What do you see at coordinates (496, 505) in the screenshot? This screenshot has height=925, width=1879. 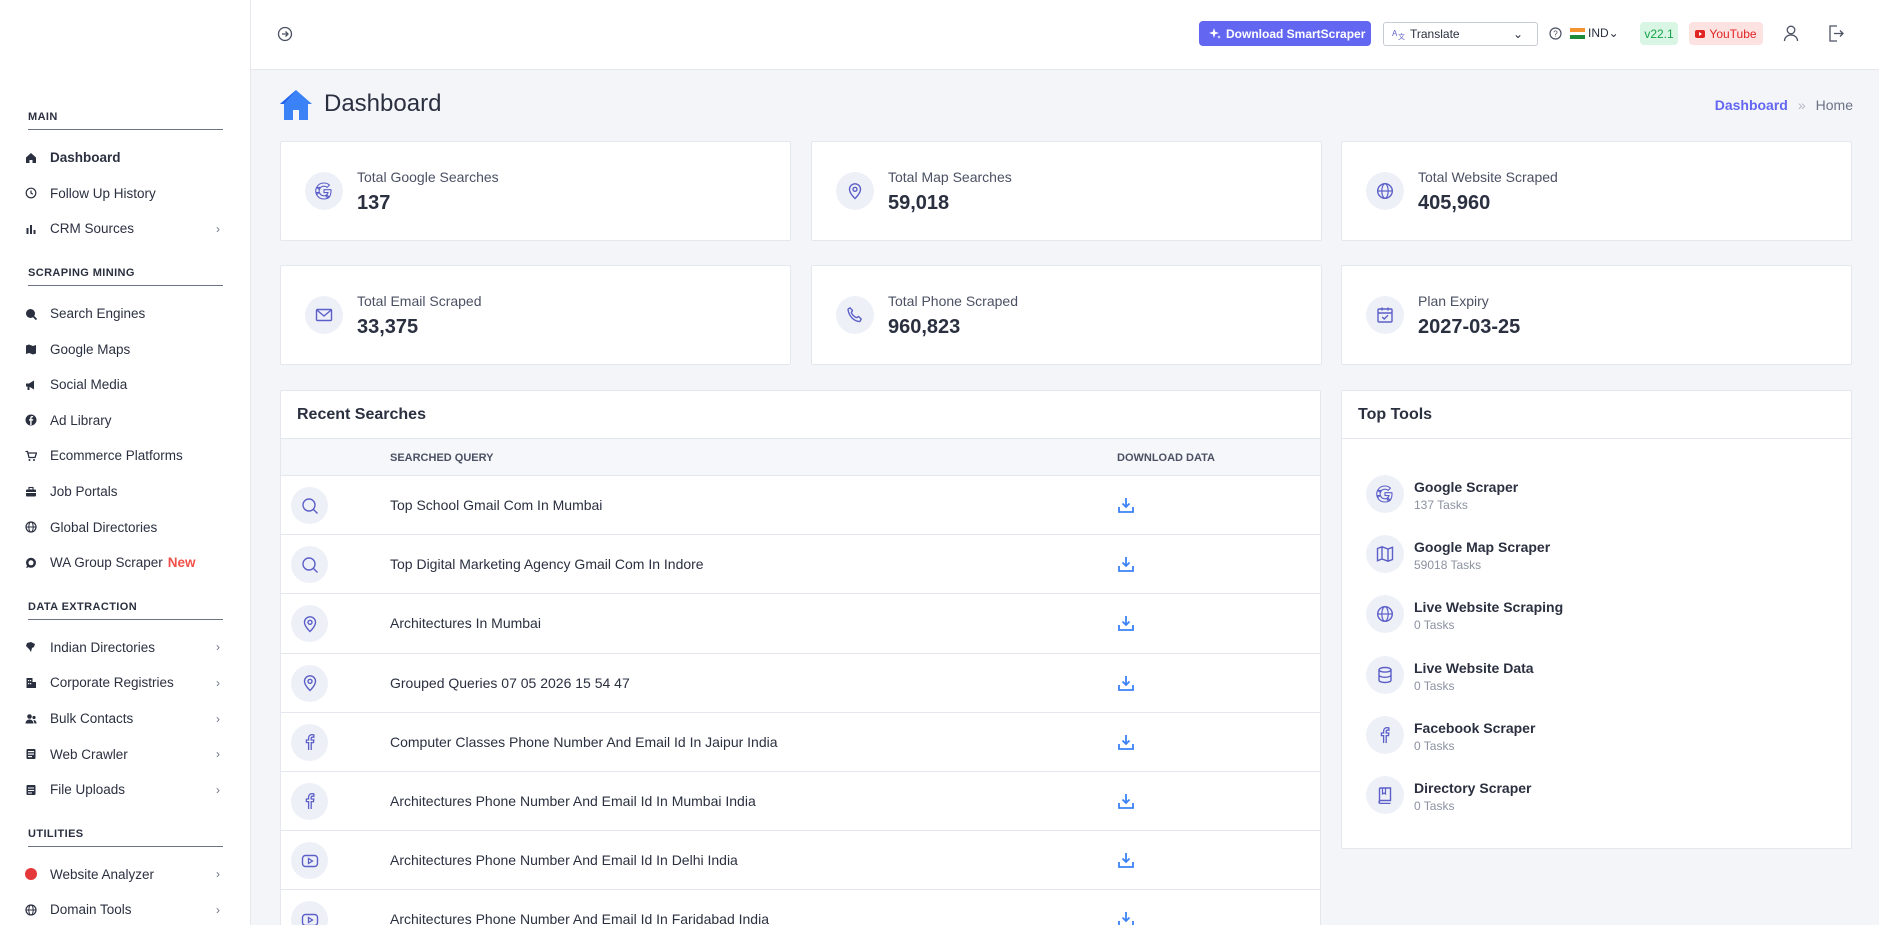 I see `searched-query: Top School Gmail Com In Mumbai` at bounding box center [496, 505].